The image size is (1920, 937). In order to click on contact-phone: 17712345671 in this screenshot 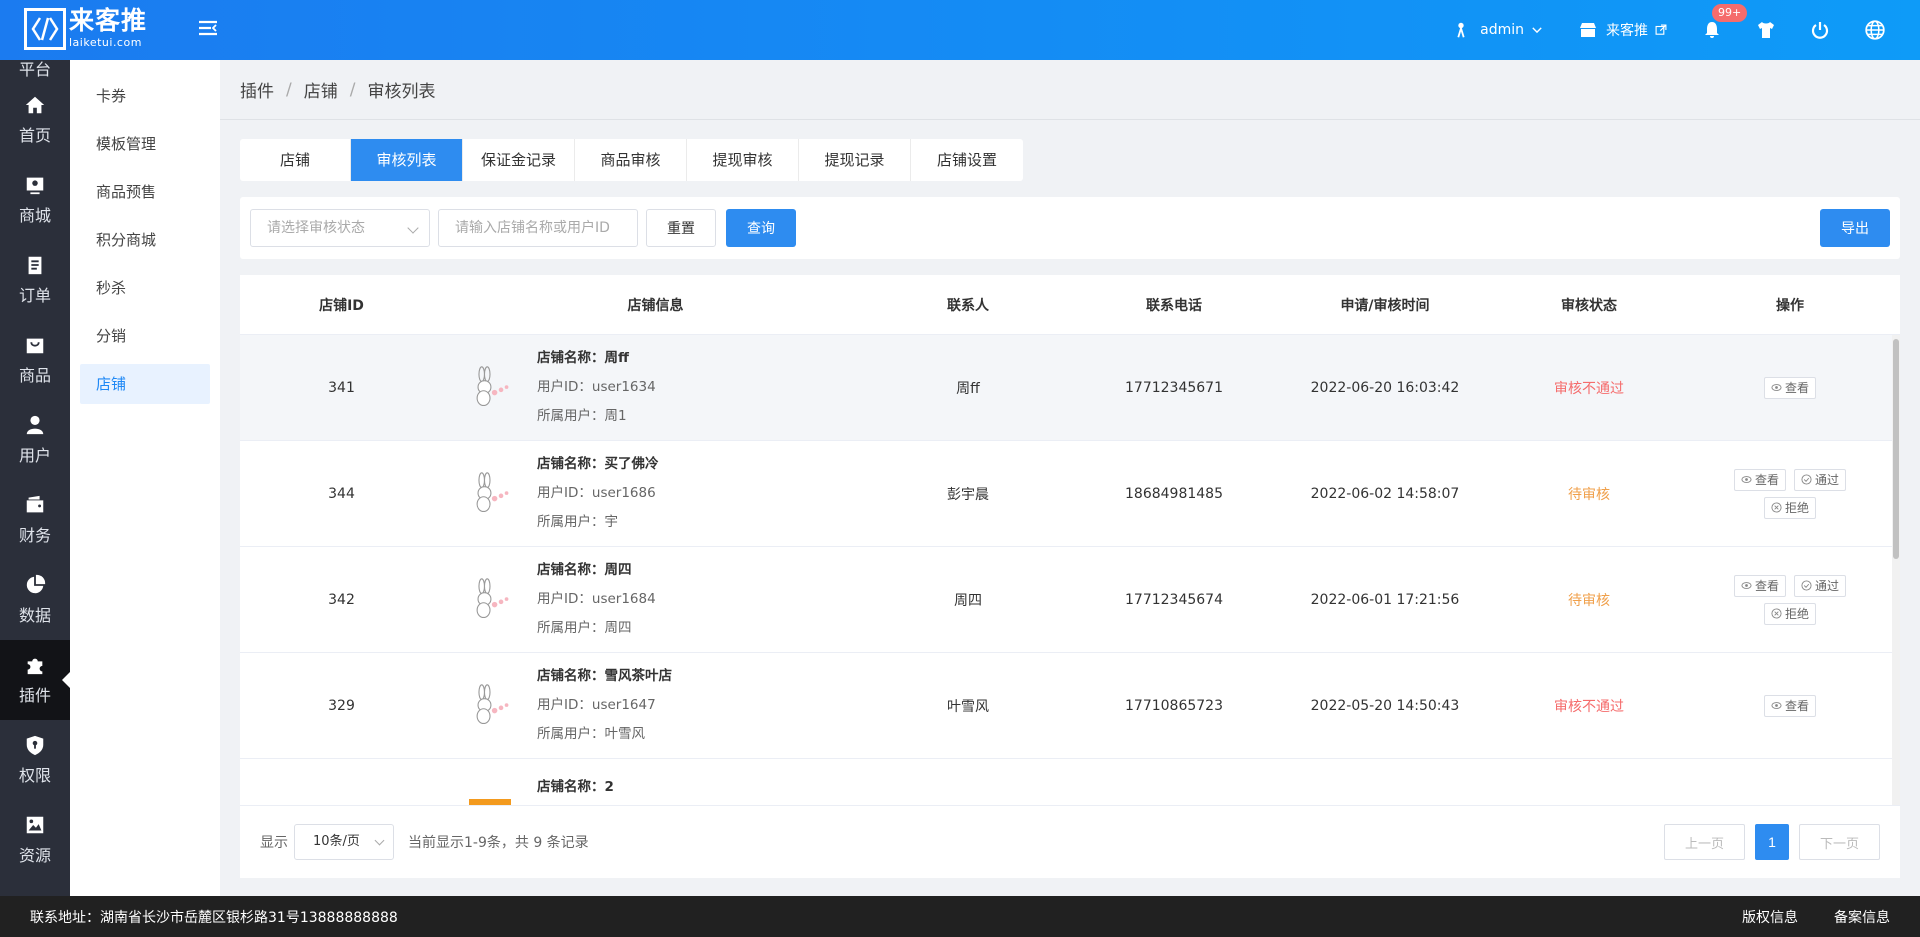, I will do `click(1174, 387)`.